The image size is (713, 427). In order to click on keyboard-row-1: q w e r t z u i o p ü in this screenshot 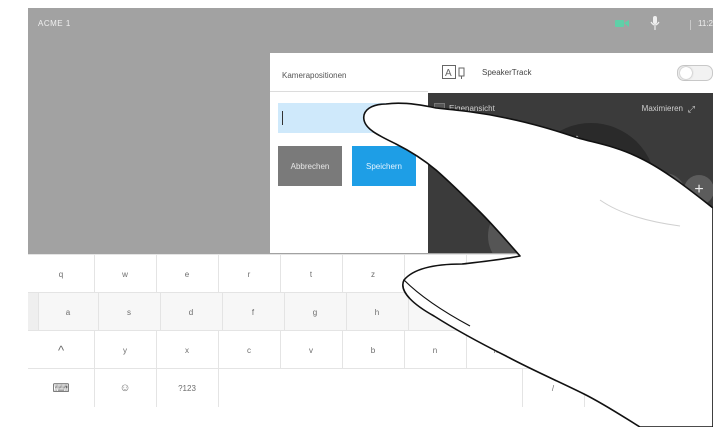, I will do `click(370, 273)`.